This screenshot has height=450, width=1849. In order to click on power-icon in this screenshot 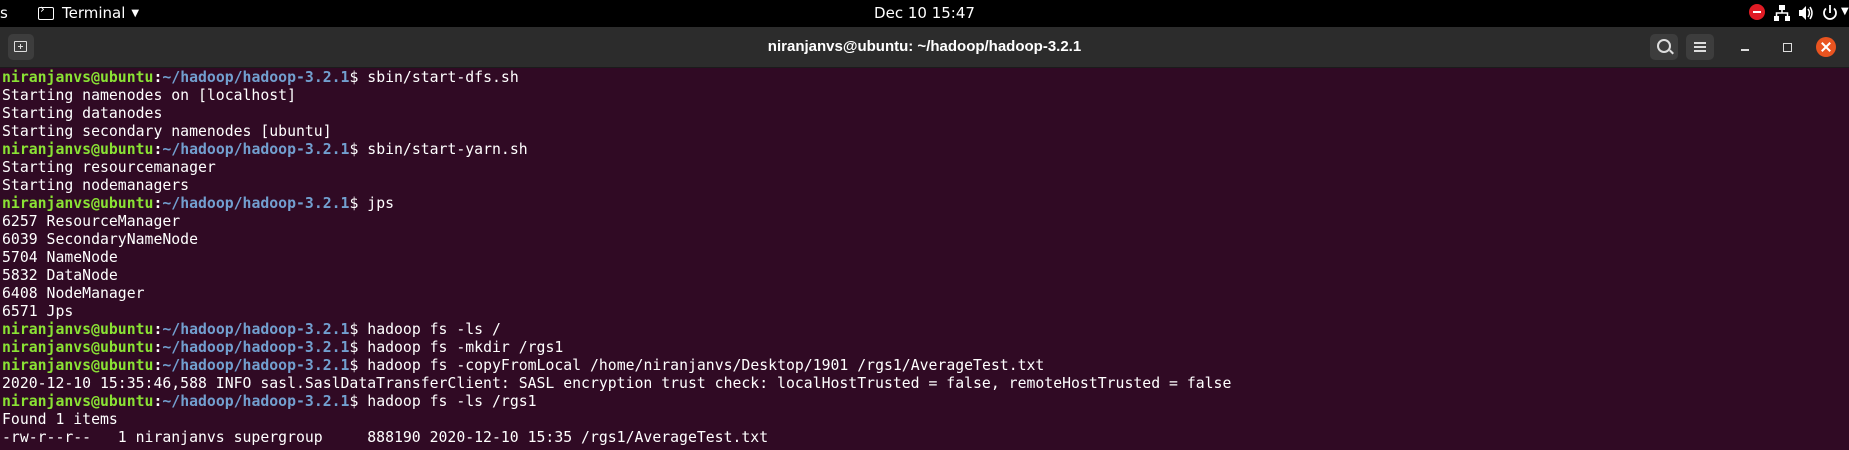, I will do `click(1830, 13)`.